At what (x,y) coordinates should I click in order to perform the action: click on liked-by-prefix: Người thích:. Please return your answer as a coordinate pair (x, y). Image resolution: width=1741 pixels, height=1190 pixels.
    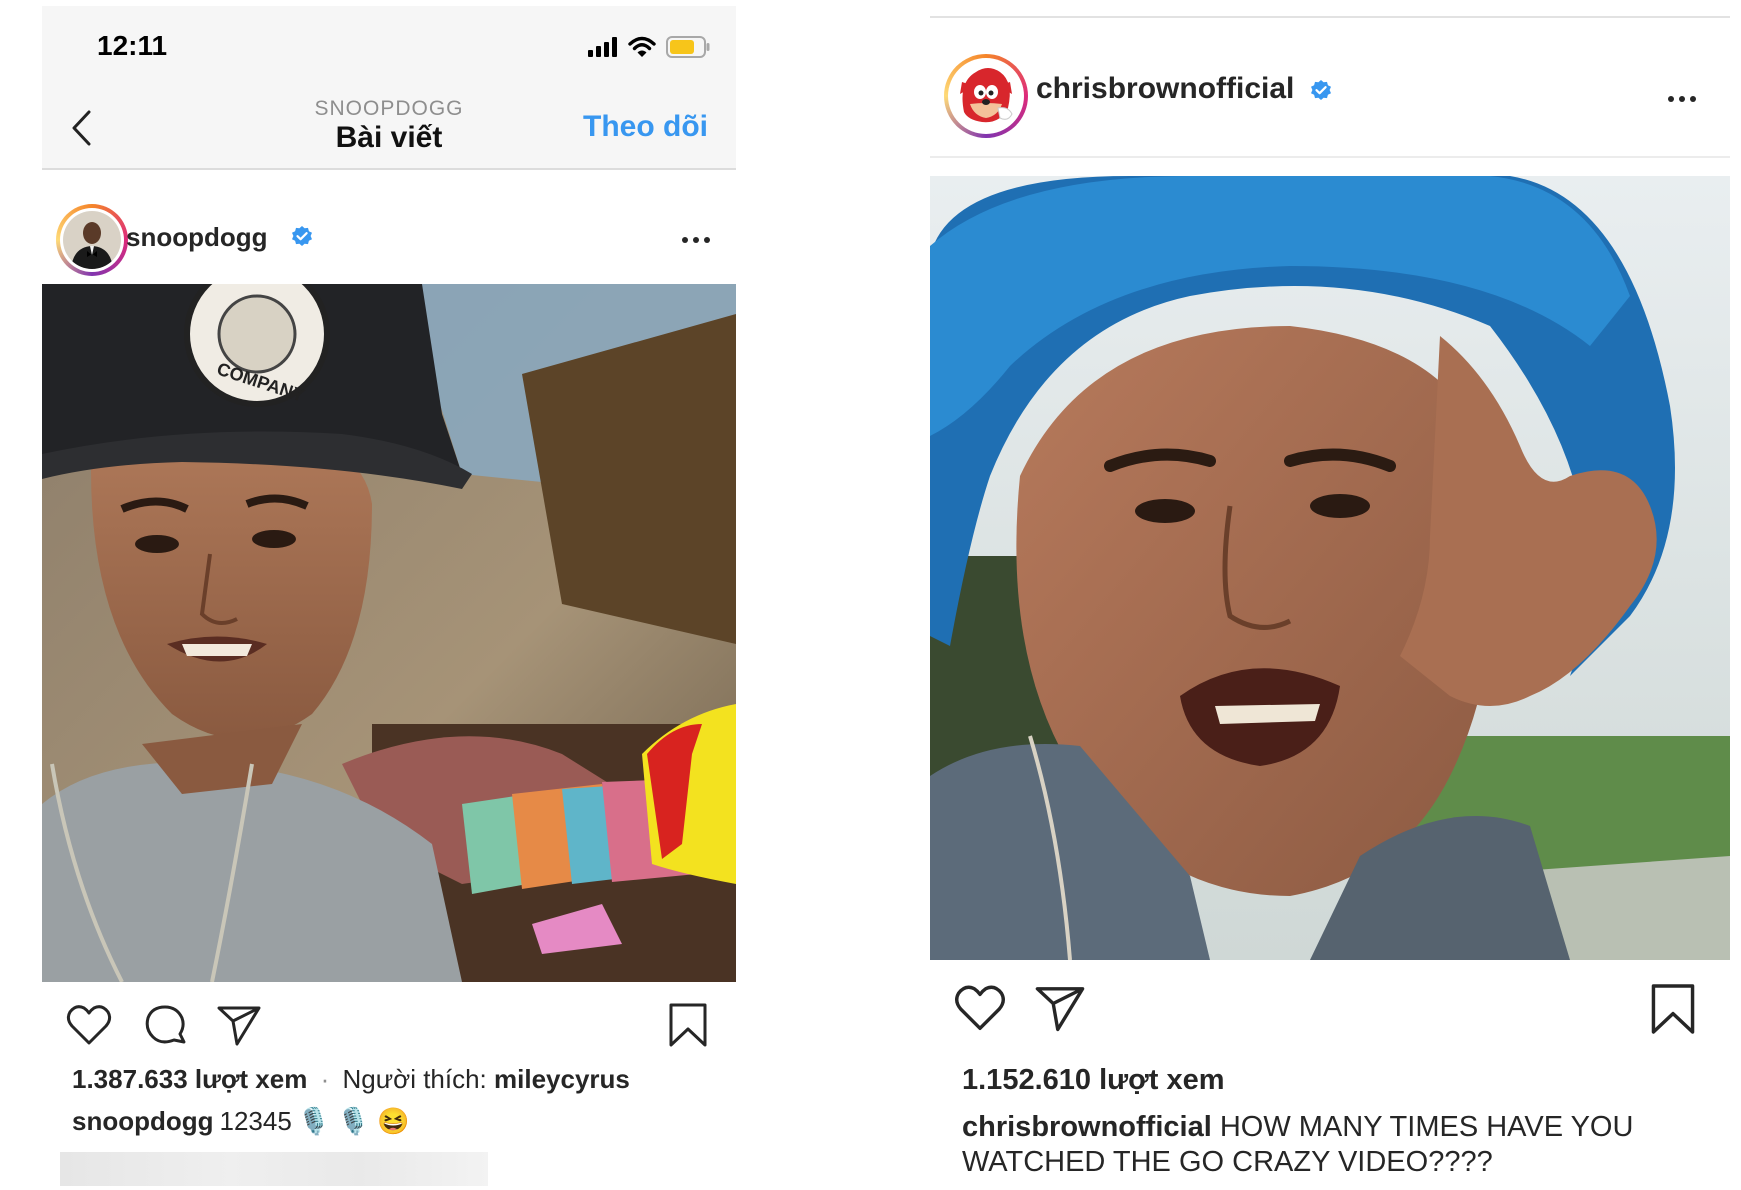
    Looking at the image, I should click on (414, 1079).